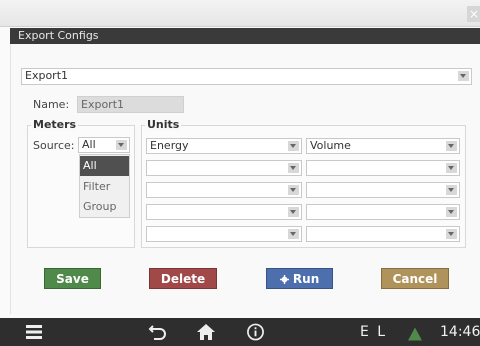  What do you see at coordinates (284, 279) in the screenshot?
I see `gear-icon` at bounding box center [284, 279].